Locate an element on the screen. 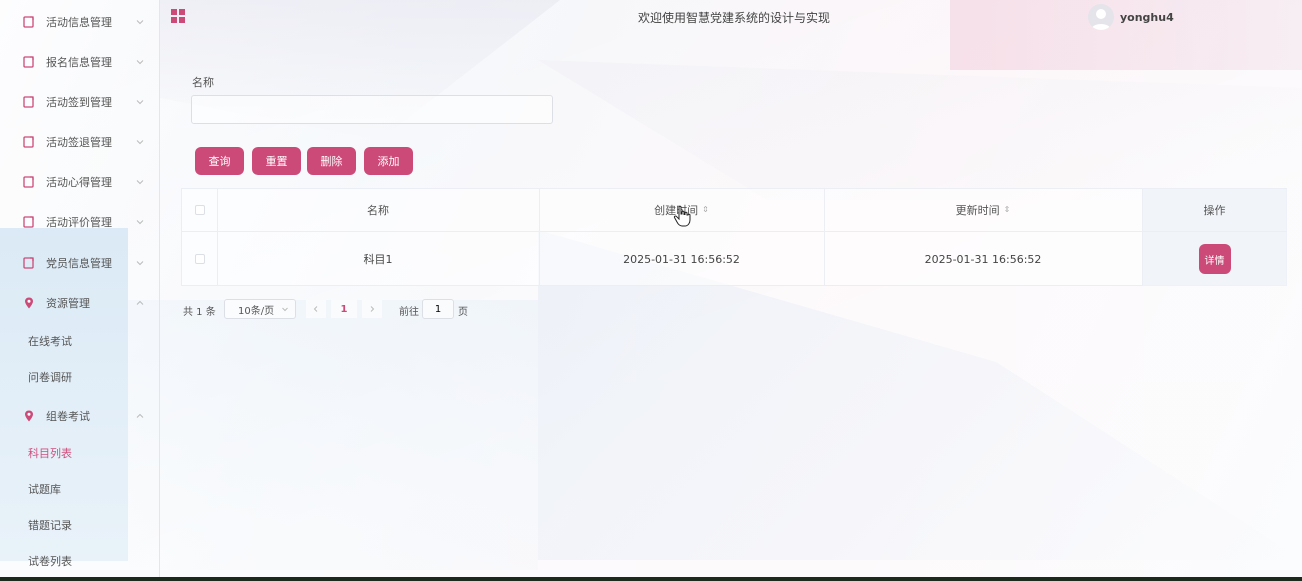 The width and height of the screenshot is (1302, 581). column-header-name: 名称 is located at coordinates (378, 210).